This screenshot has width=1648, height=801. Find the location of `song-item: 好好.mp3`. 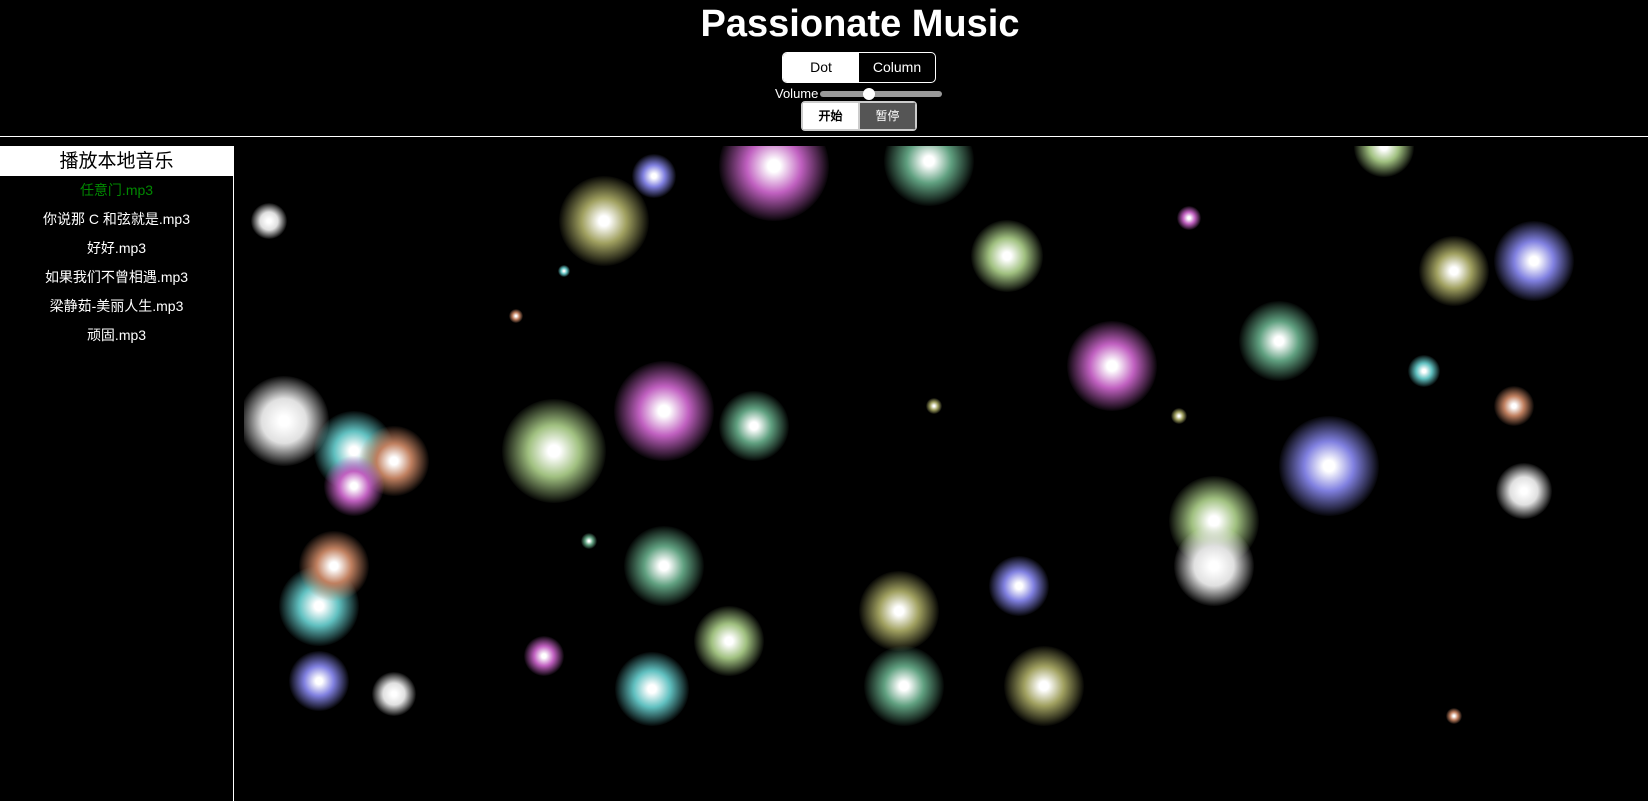

song-item: 好好.mp3 is located at coordinates (116, 248).